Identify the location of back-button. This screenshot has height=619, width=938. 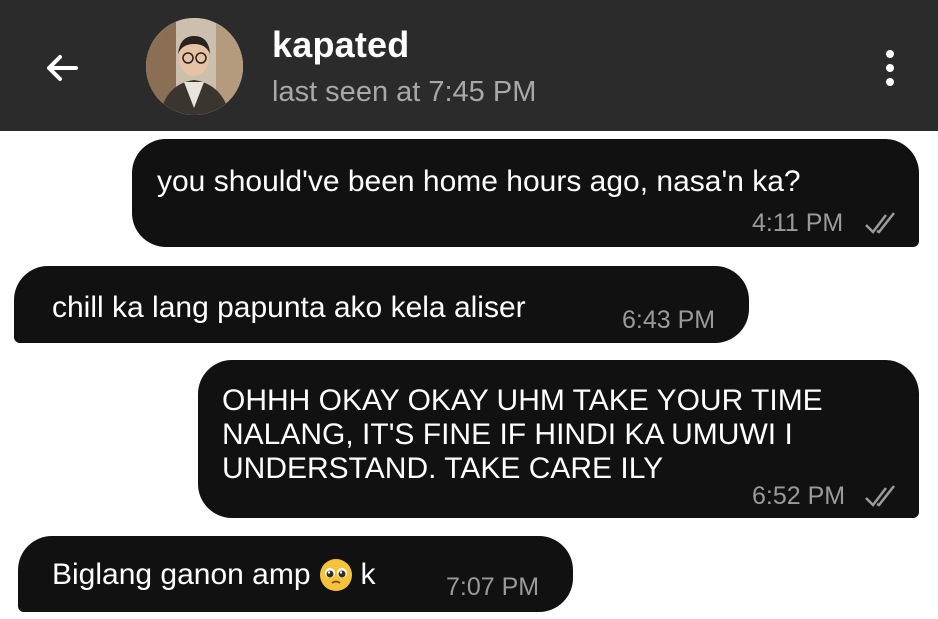
(62, 68).